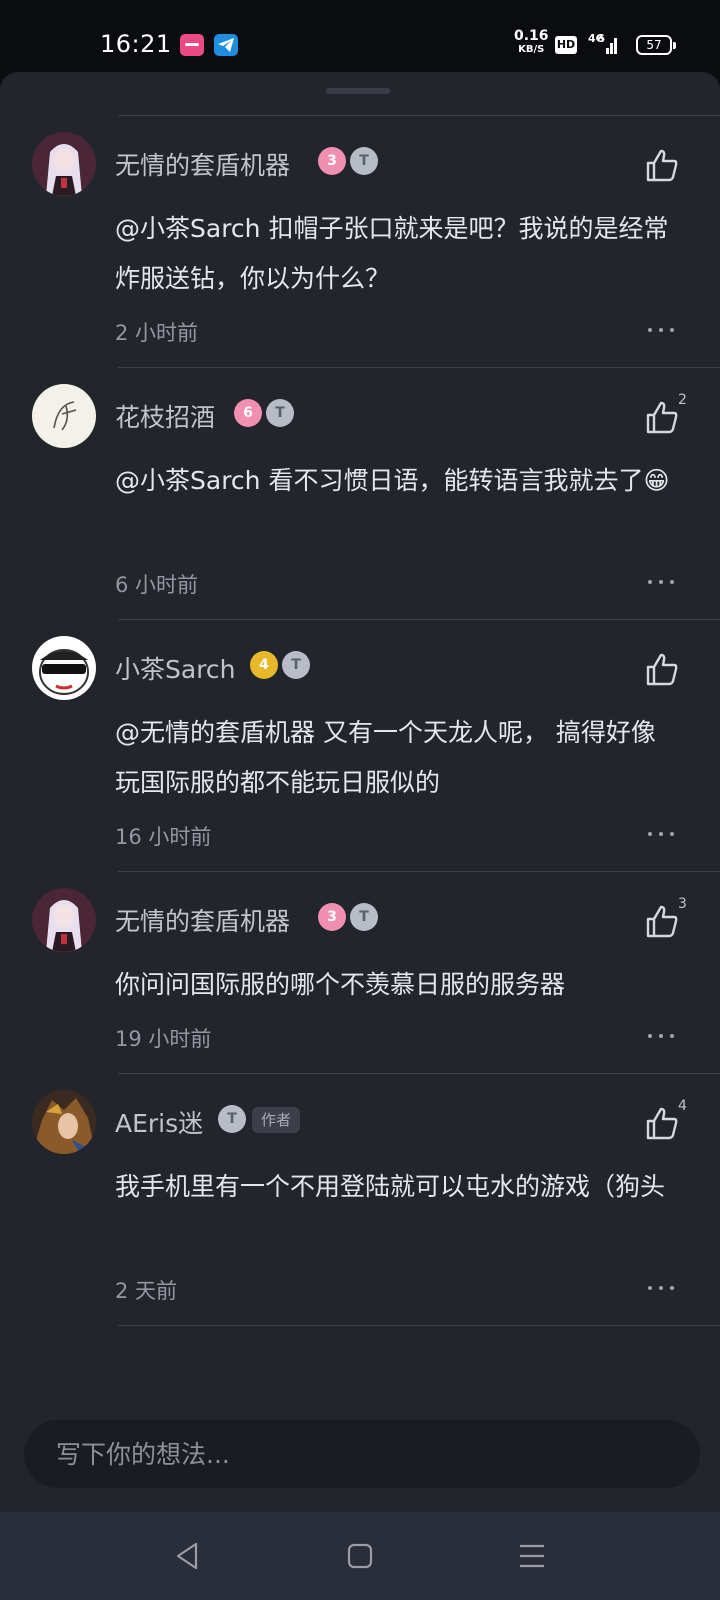 Image resolution: width=720 pixels, height=1600 pixels. I want to click on telegram-icon, so click(226, 45).